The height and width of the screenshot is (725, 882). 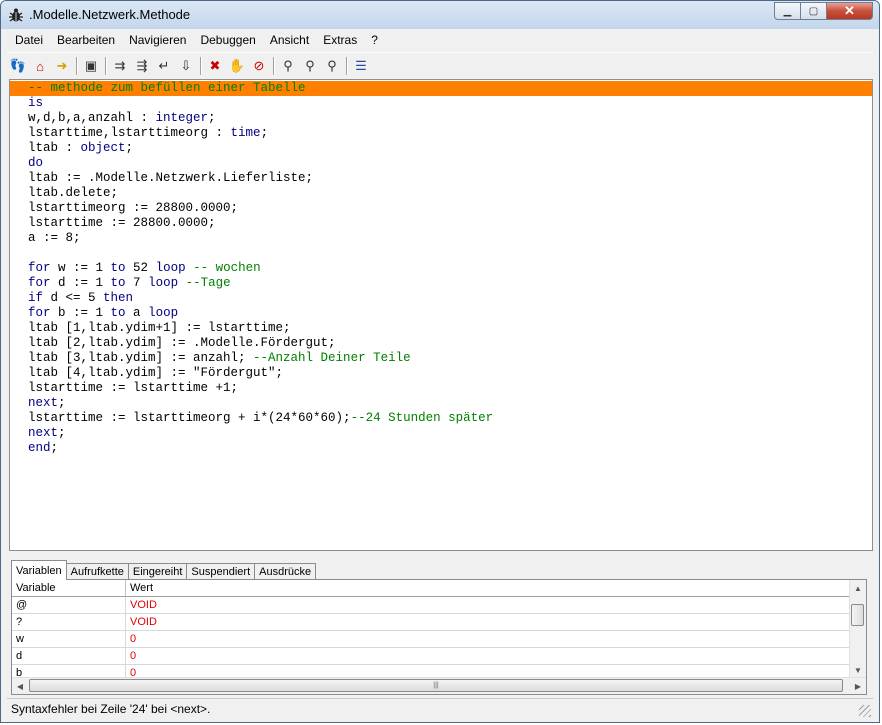 I want to click on splitter, so click(x=441, y=555).